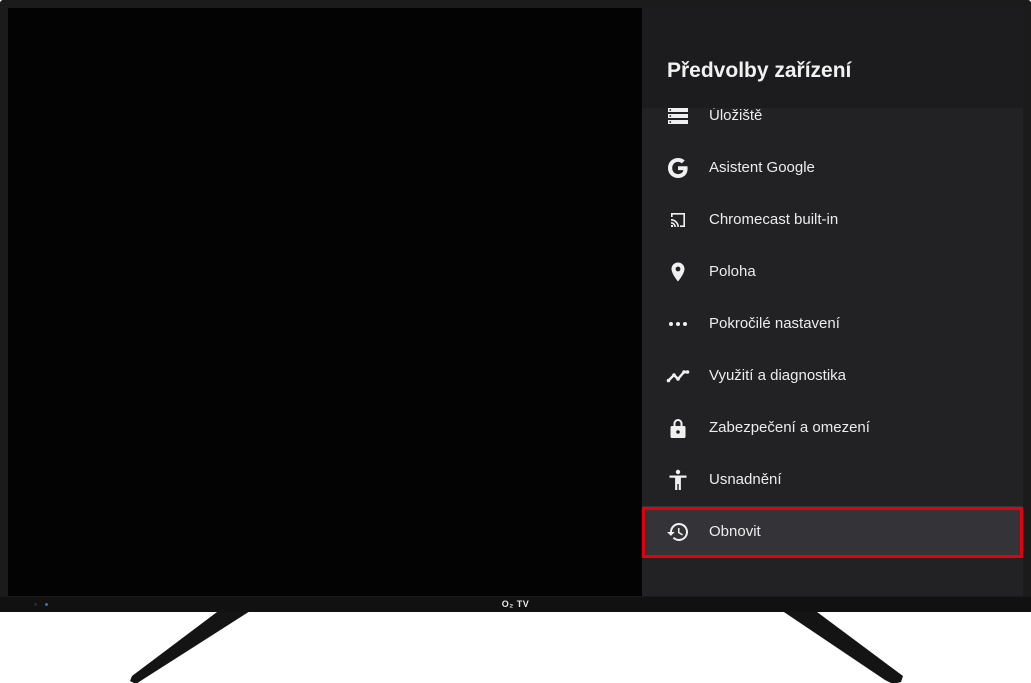 The image size is (1031, 683). What do you see at coordinates (774, 323) in the screenshot?
I see `menu-item-label: Pokročilé nastavení` at bounding box center [774, 323].